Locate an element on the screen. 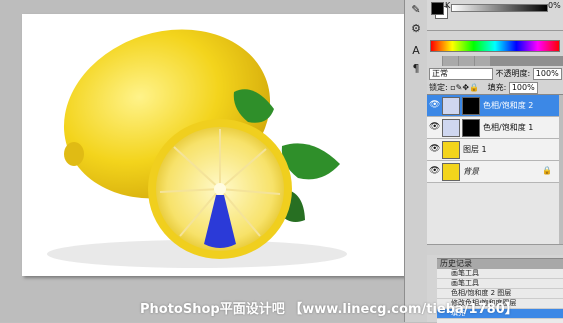  blend-row: 正常 不透明度: 100% is located at coordinates (495, 73).